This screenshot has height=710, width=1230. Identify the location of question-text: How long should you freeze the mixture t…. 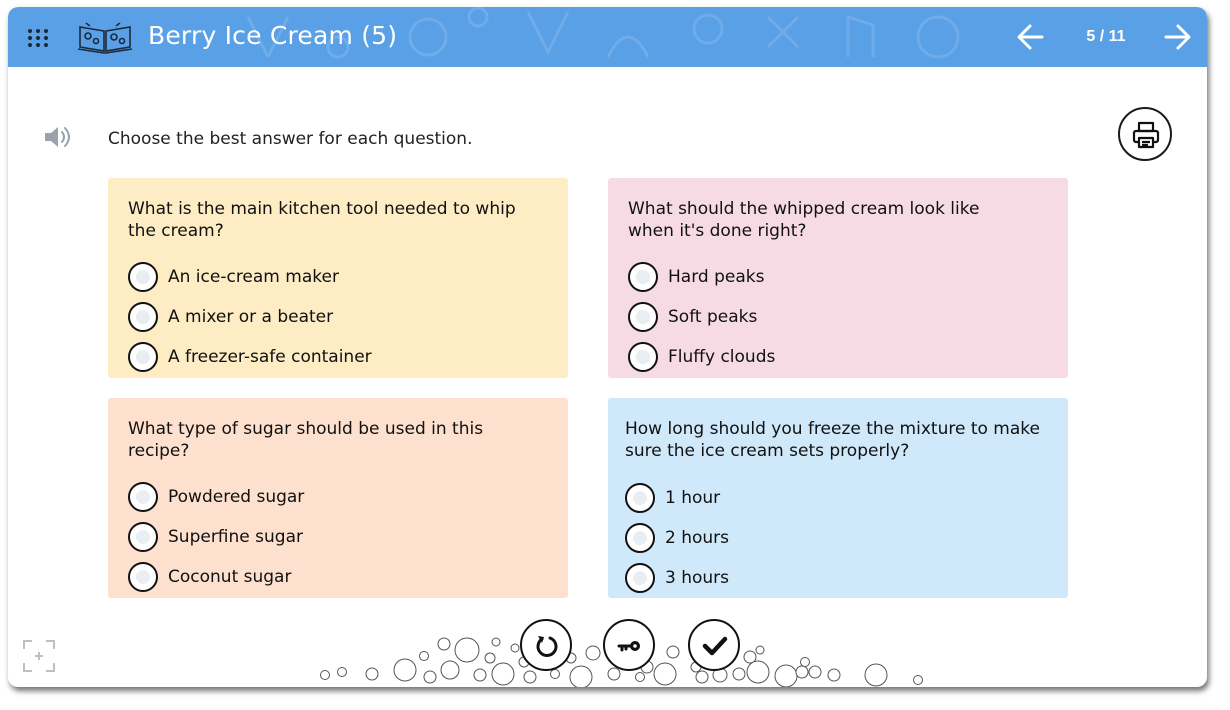
(832, 440).